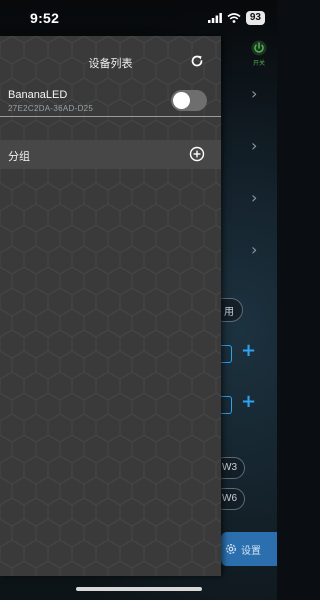 This screenshot has height=600, width=320. I want to click on power-label: 开关, so click(259, 64).